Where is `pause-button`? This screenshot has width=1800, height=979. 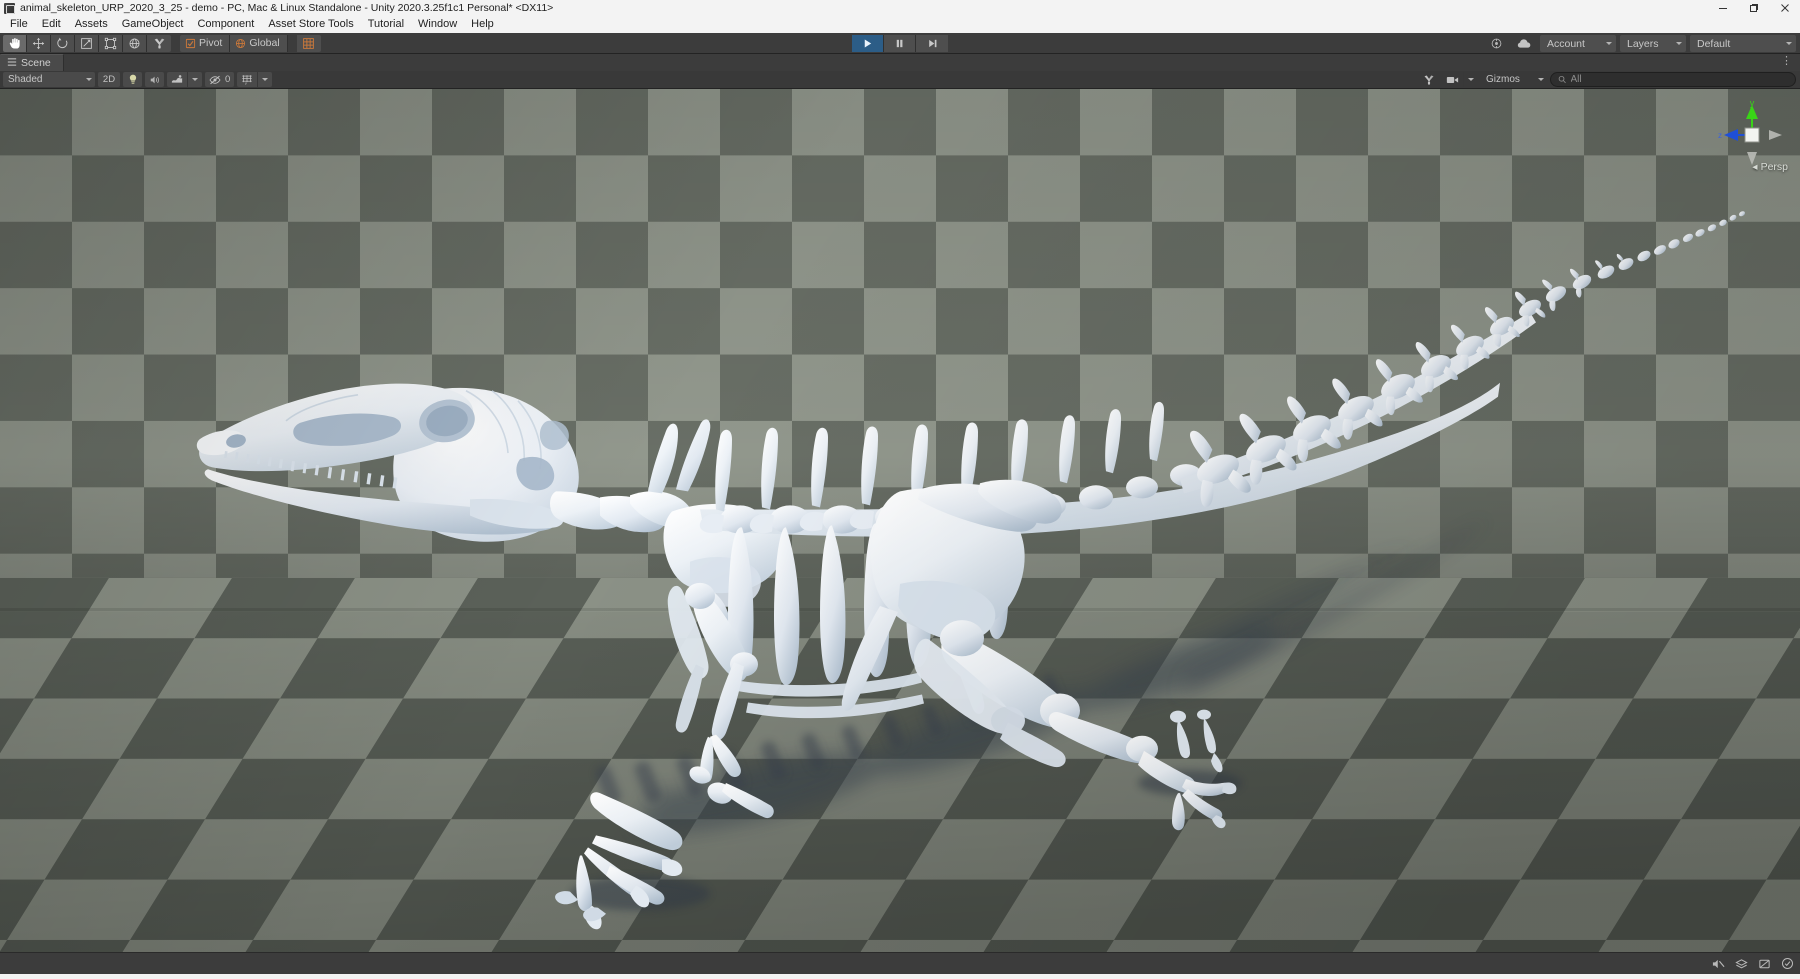 pause-button is located at coordinates (900, 43).